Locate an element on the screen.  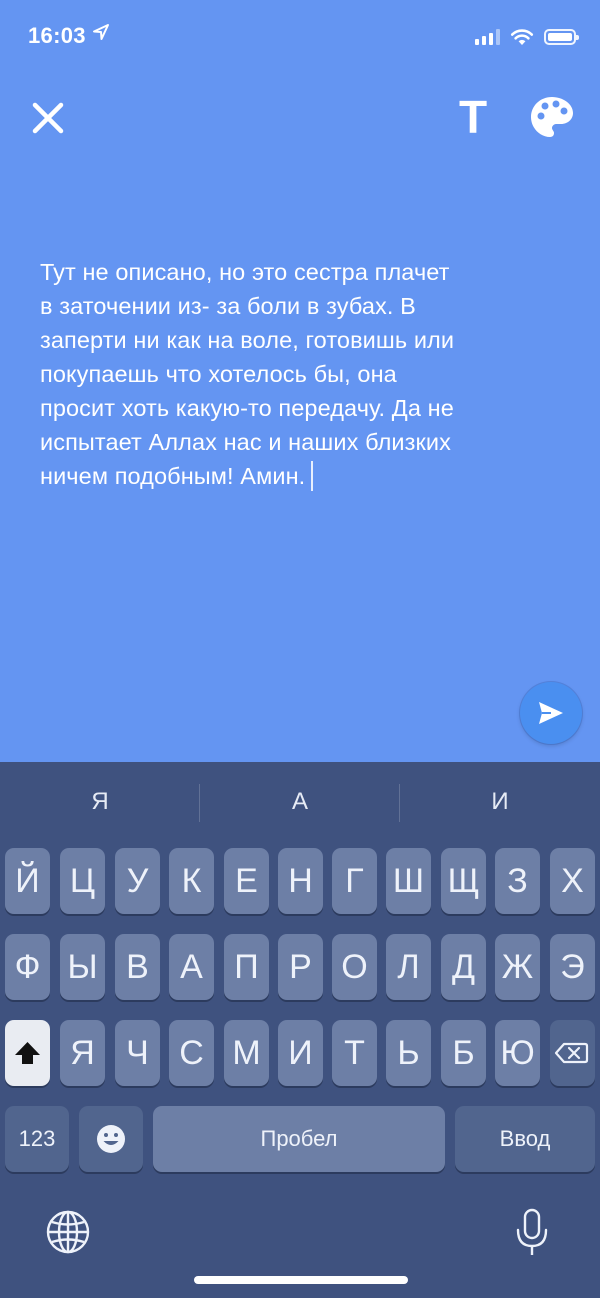
key-row3-4: М is located at coordinates (246, 1053).